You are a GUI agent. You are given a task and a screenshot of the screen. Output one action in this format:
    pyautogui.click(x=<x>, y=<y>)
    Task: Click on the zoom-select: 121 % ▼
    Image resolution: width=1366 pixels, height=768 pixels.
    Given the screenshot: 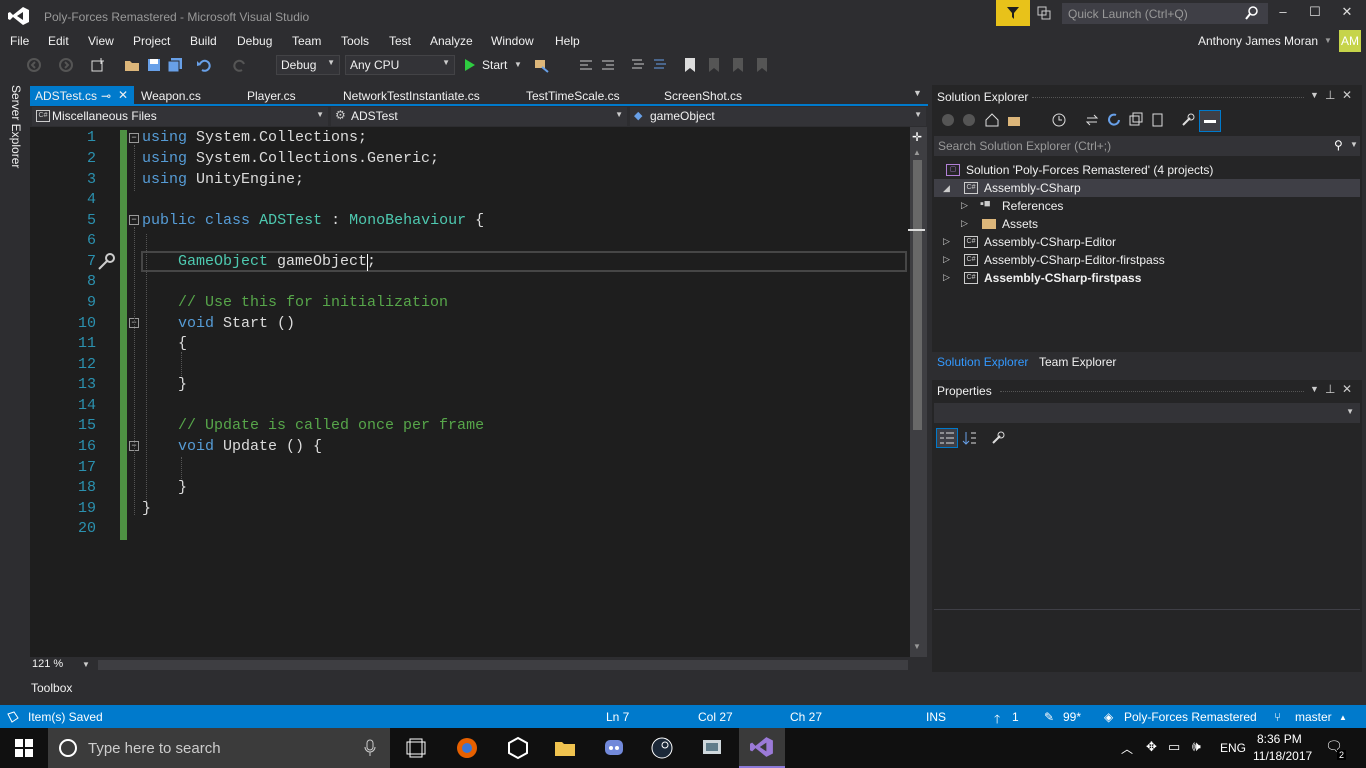 What is the action you would take?
    pyautogui.click(x=62, y=665)
    